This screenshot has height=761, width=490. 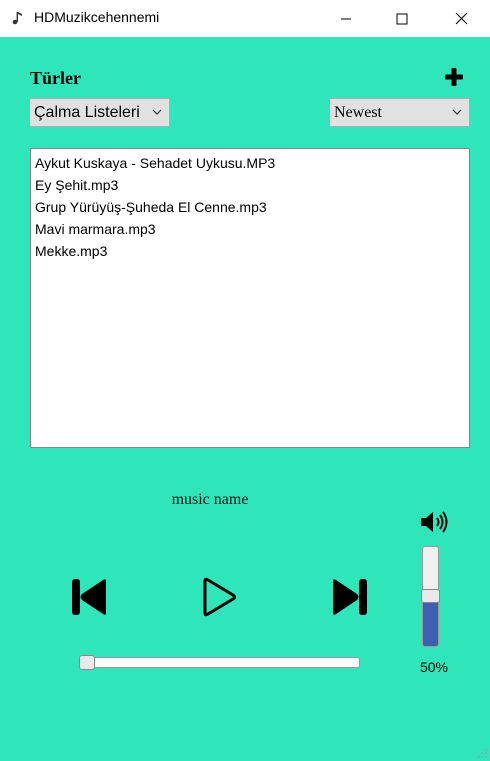 I want to click on minimize-button, so click(x=346, y=18).